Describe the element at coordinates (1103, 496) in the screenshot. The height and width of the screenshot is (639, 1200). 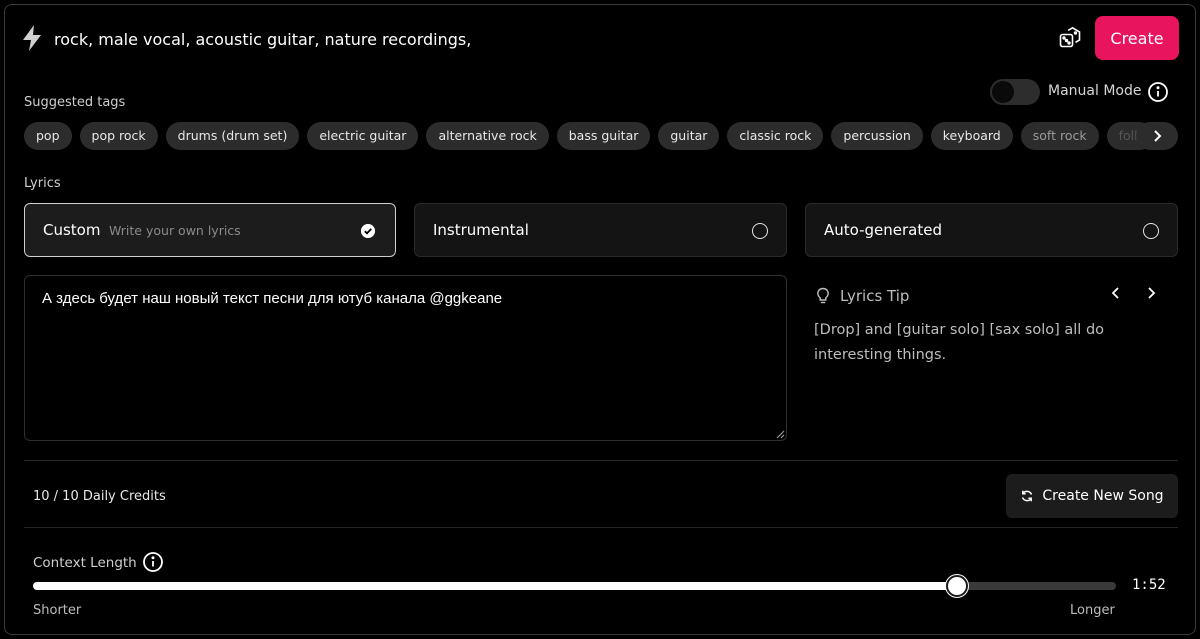
I see `create-new-song-label: Create New Song` at that location.